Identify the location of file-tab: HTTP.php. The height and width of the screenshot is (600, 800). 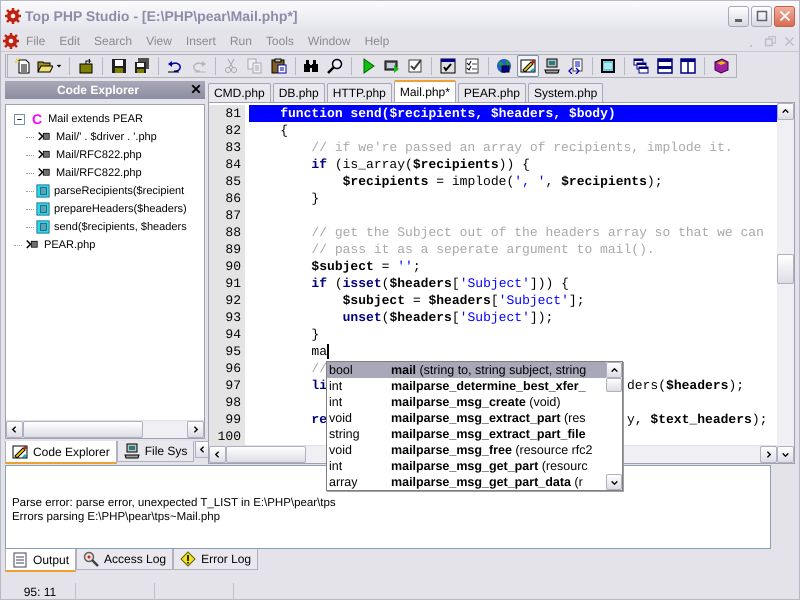
(359, 92).